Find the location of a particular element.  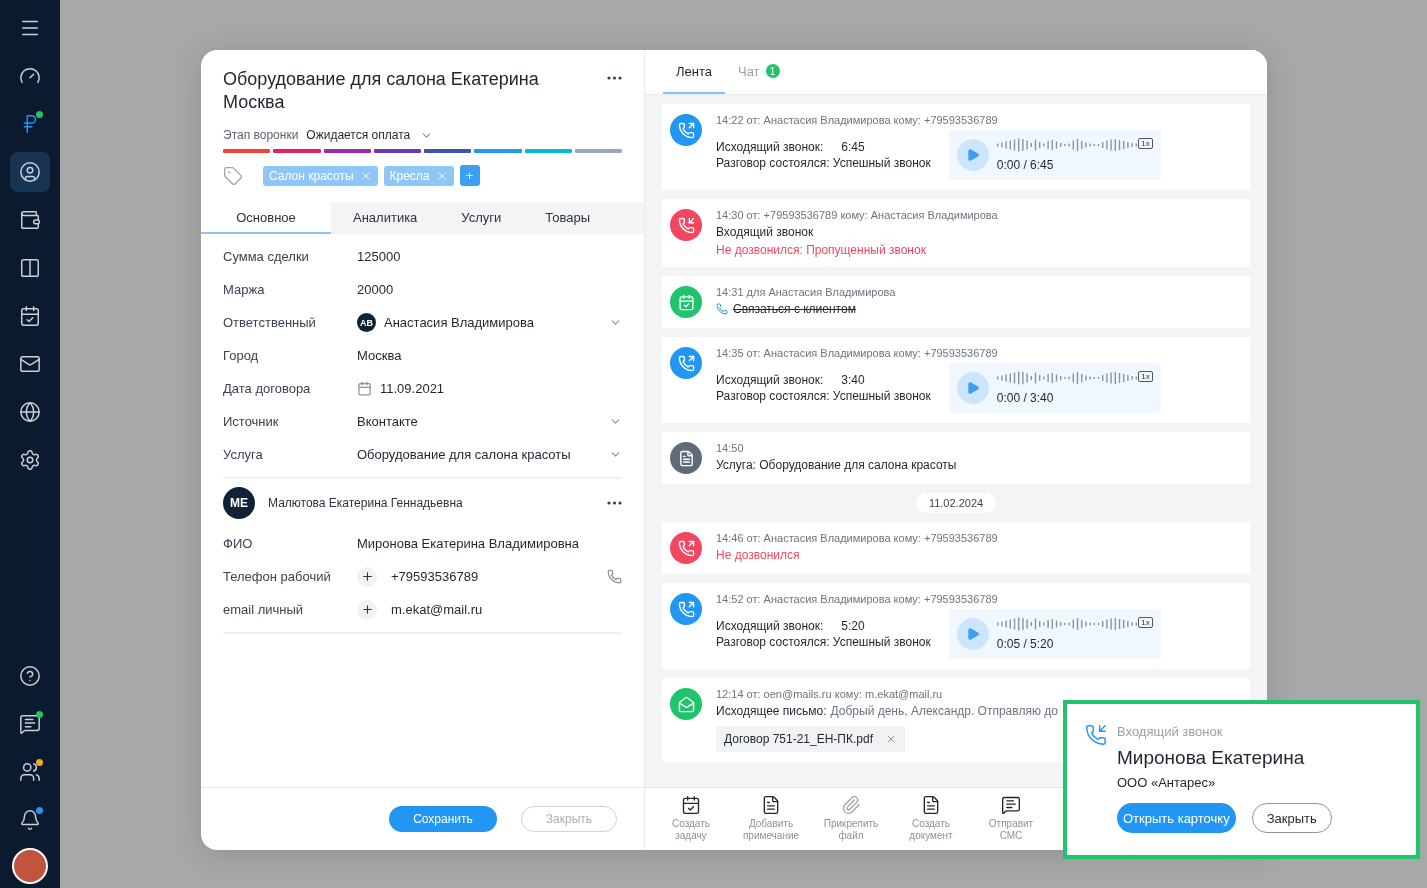

close-icon is located at coordinates (891, 739).